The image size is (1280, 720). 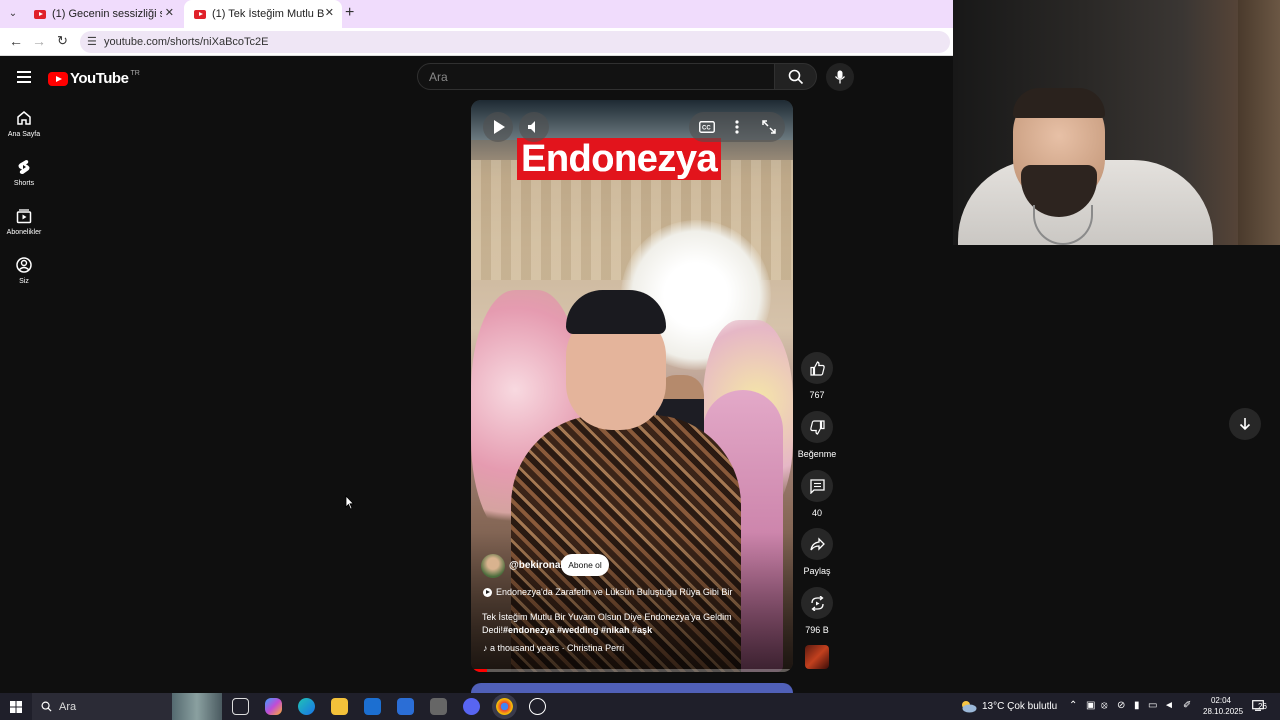 I want to click on search-highlight-image, so click(x=197, y=706).